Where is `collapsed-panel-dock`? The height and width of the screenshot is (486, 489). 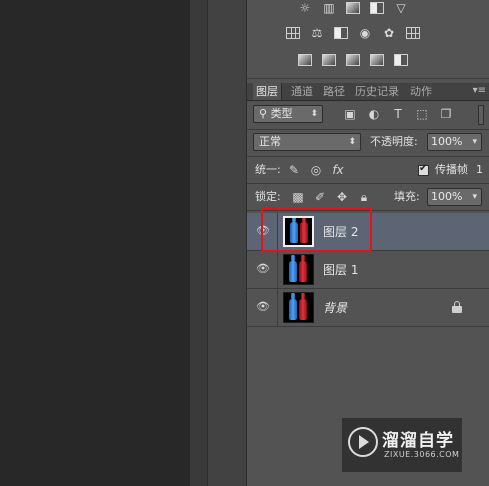
collapsed-panel-dock is located at coordinates (226, 243).